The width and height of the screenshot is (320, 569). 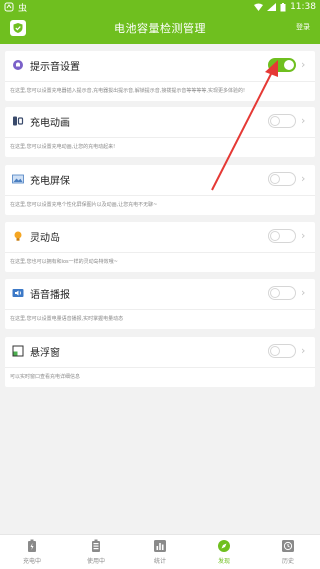 I want to click on battery-icon, so click(x=96, y=546).